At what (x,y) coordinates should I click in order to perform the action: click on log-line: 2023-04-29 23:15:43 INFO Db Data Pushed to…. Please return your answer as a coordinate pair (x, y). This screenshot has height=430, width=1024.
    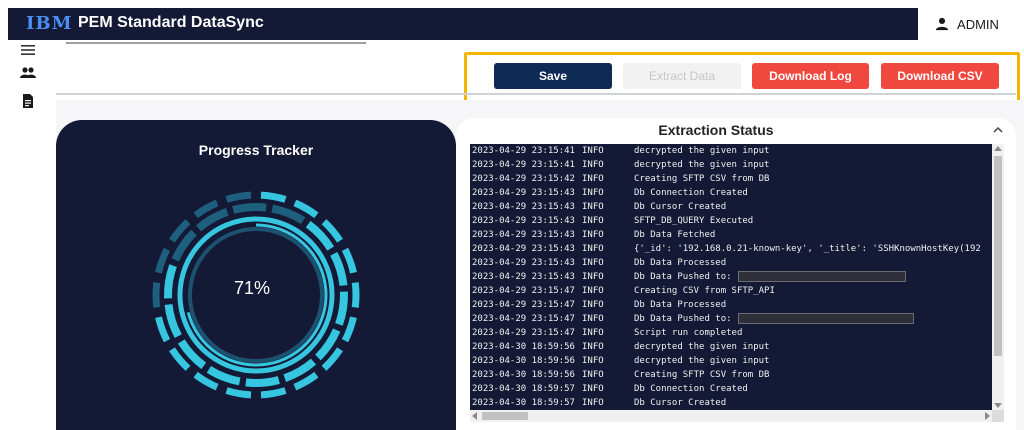
    Looking at the image, I should click on (731, 277).